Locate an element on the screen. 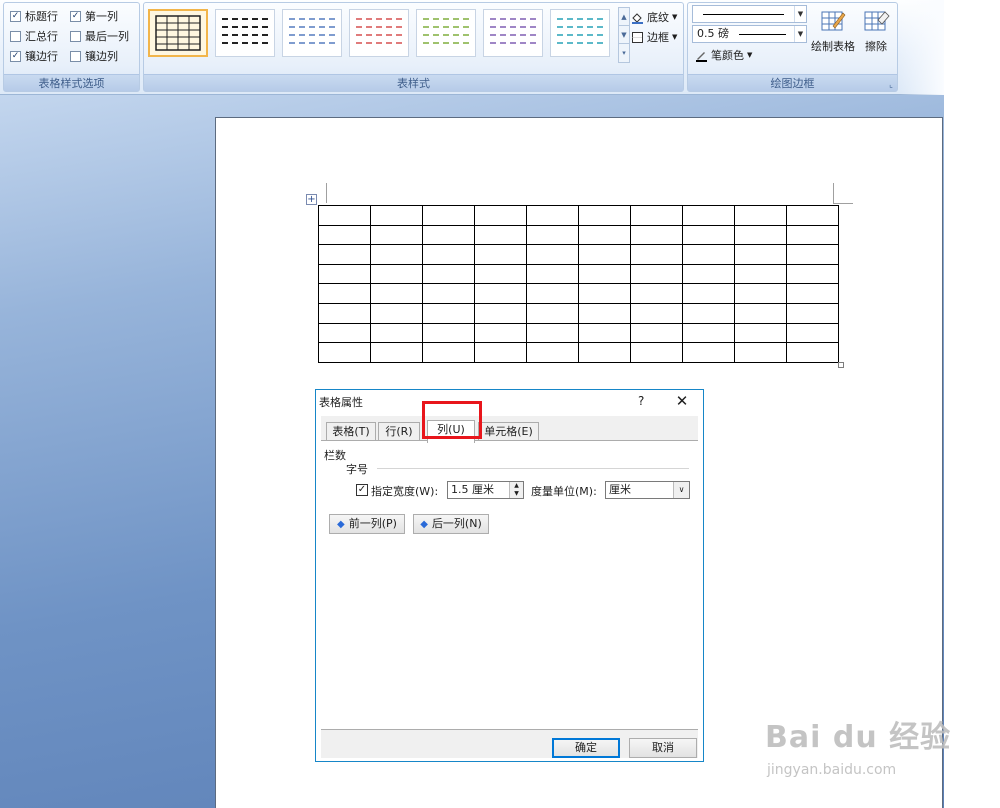 This screenshot has width=1000, height=808. option-last-column: 最后一列 is located at coordinates (99, 36).